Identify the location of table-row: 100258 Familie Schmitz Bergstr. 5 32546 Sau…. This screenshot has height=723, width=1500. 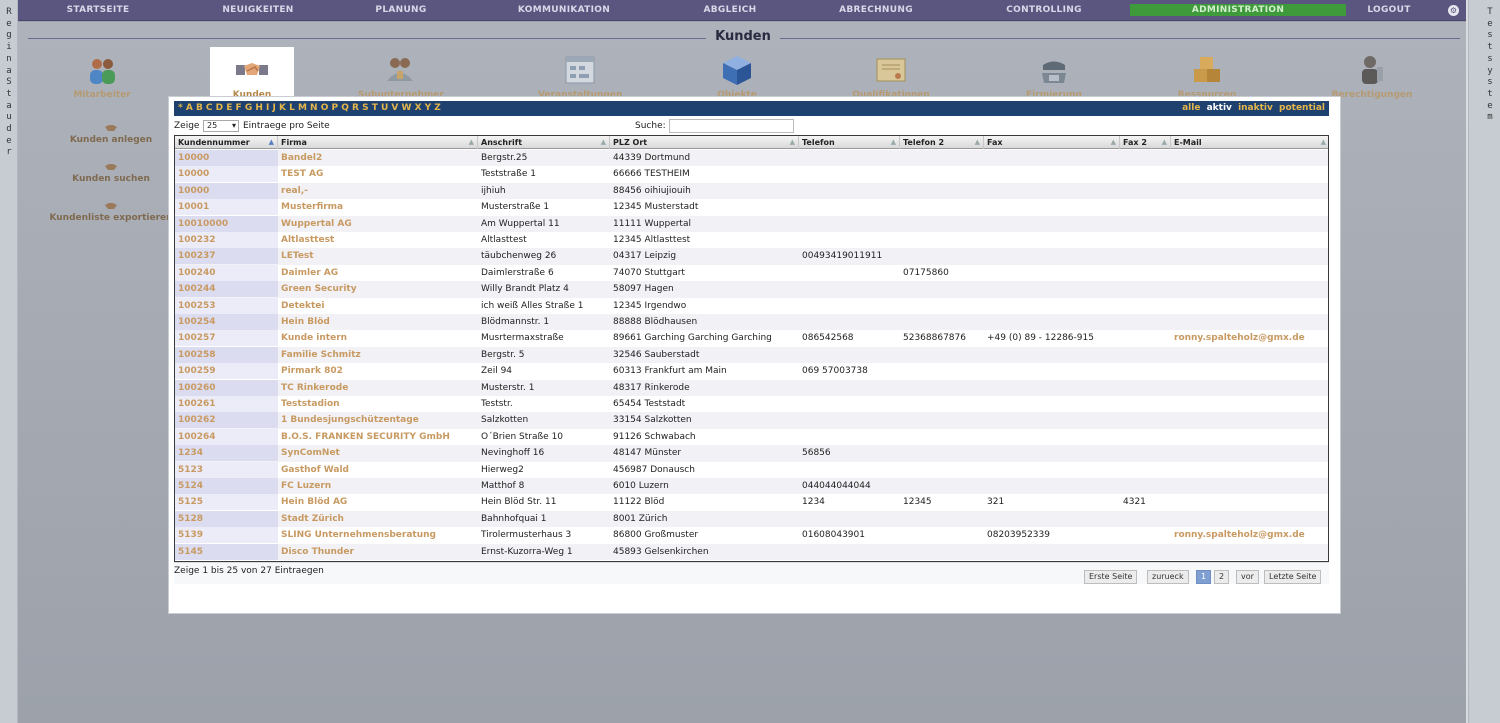
(751, 355).